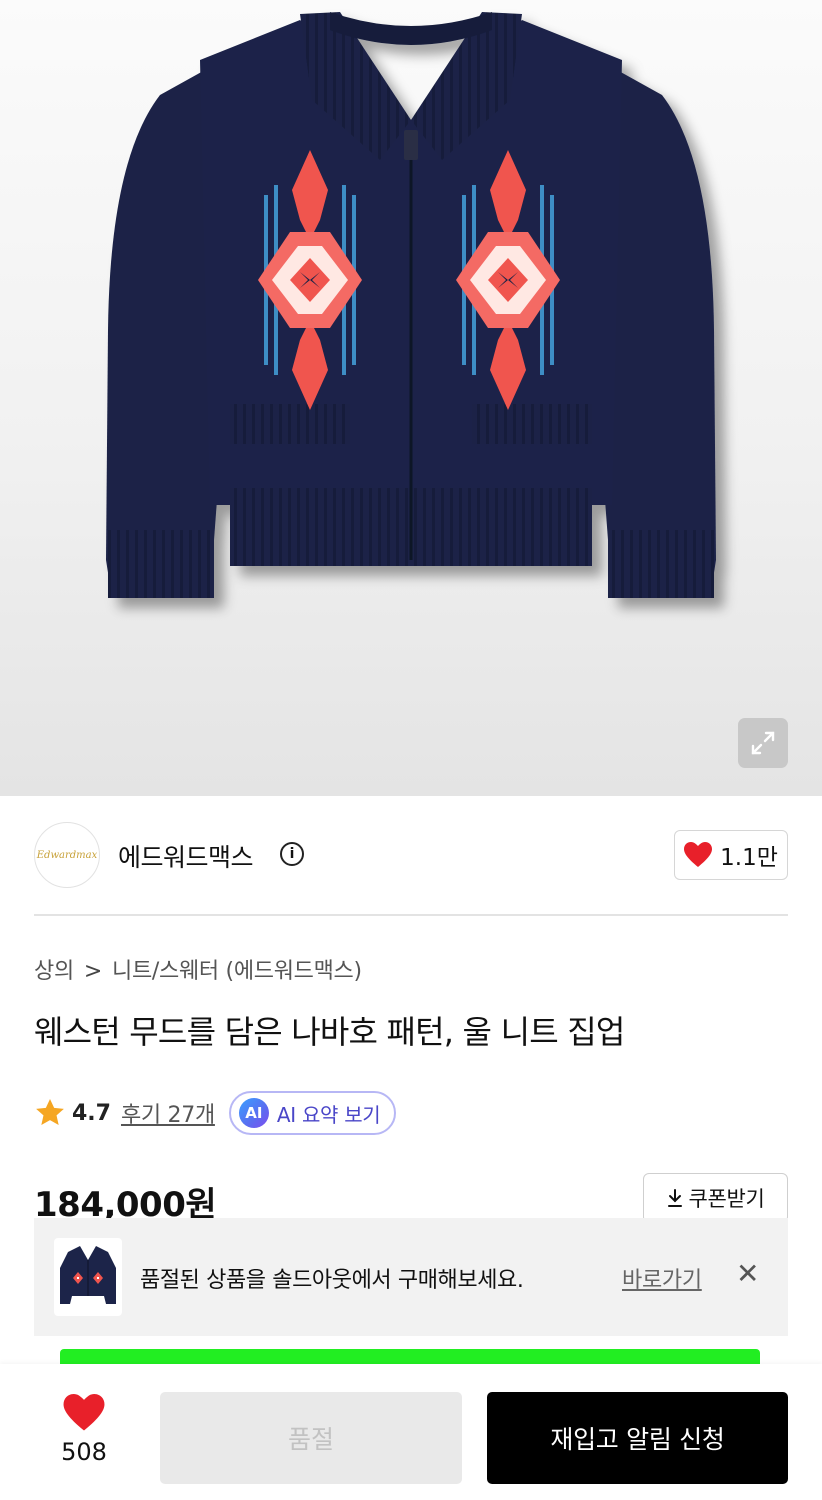 This screenshot has height=1500, width=822. What do you see at coordinates (411, 855) in the screenshot?
I see `brand-row: Edwardmax 에드워드맥스 i 1.1만` at bounding box center [411, 855].